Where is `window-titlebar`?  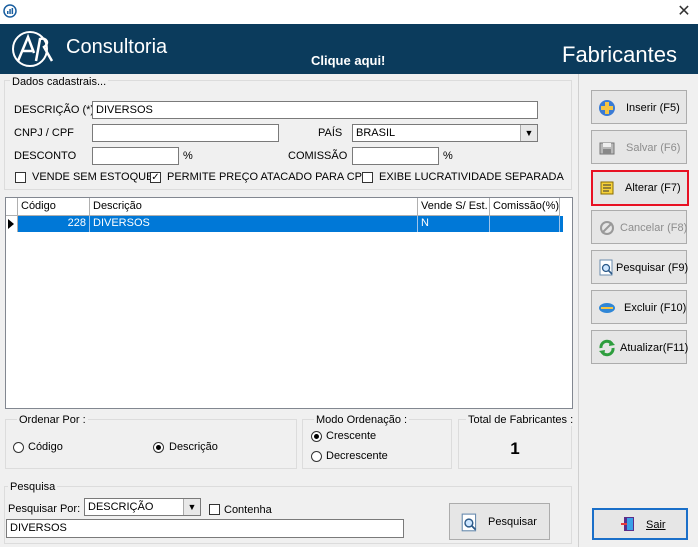
window-titlebar is located at coordinates (349, 12).